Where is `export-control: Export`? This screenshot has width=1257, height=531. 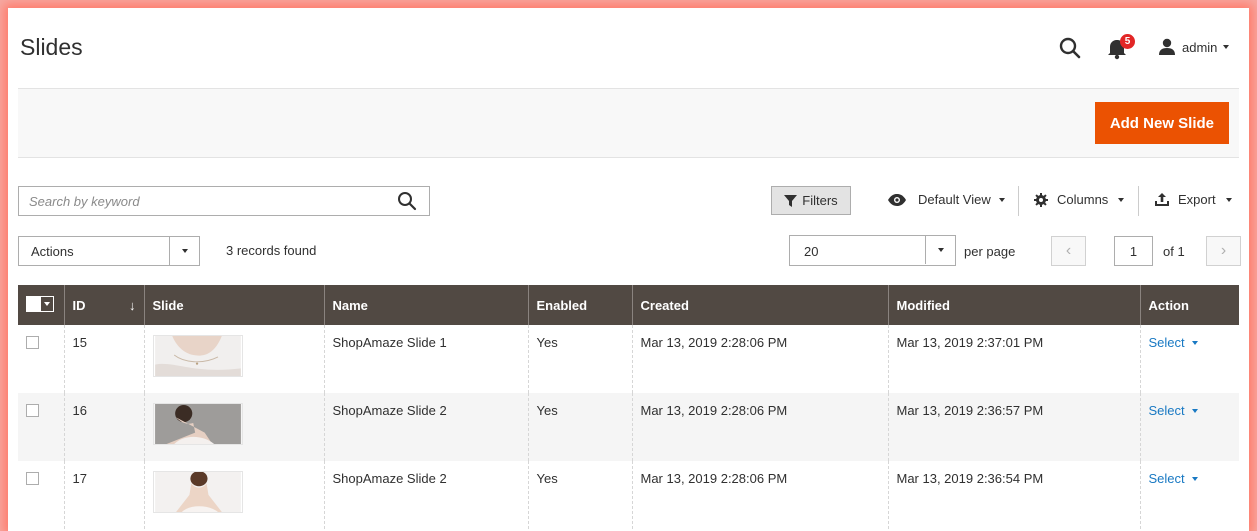 export-control: Export is located at coordinates (1193, 199).